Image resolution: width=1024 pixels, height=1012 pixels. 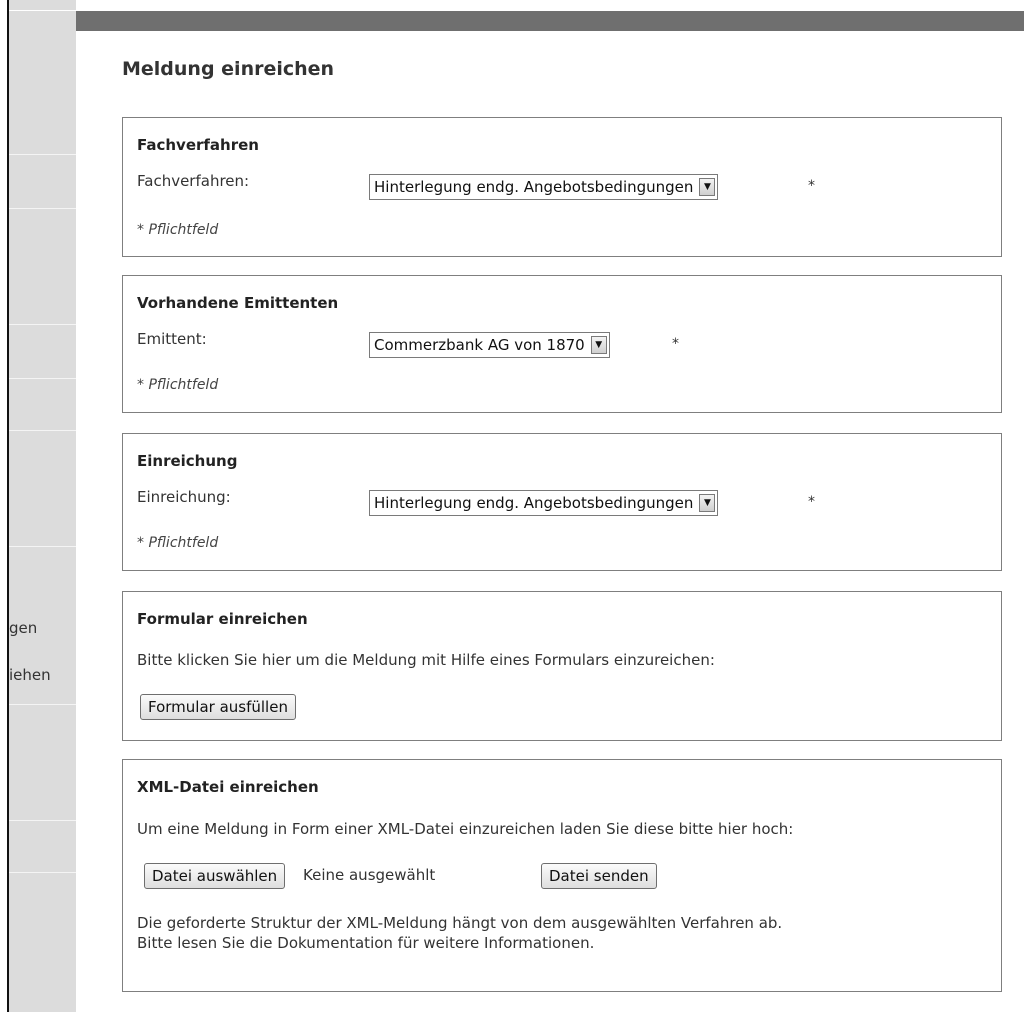 What do you see at coordinates (172, 339) in the screenshot?
I see `emittent-label: Emittent:` at bounding box center [172, 339].